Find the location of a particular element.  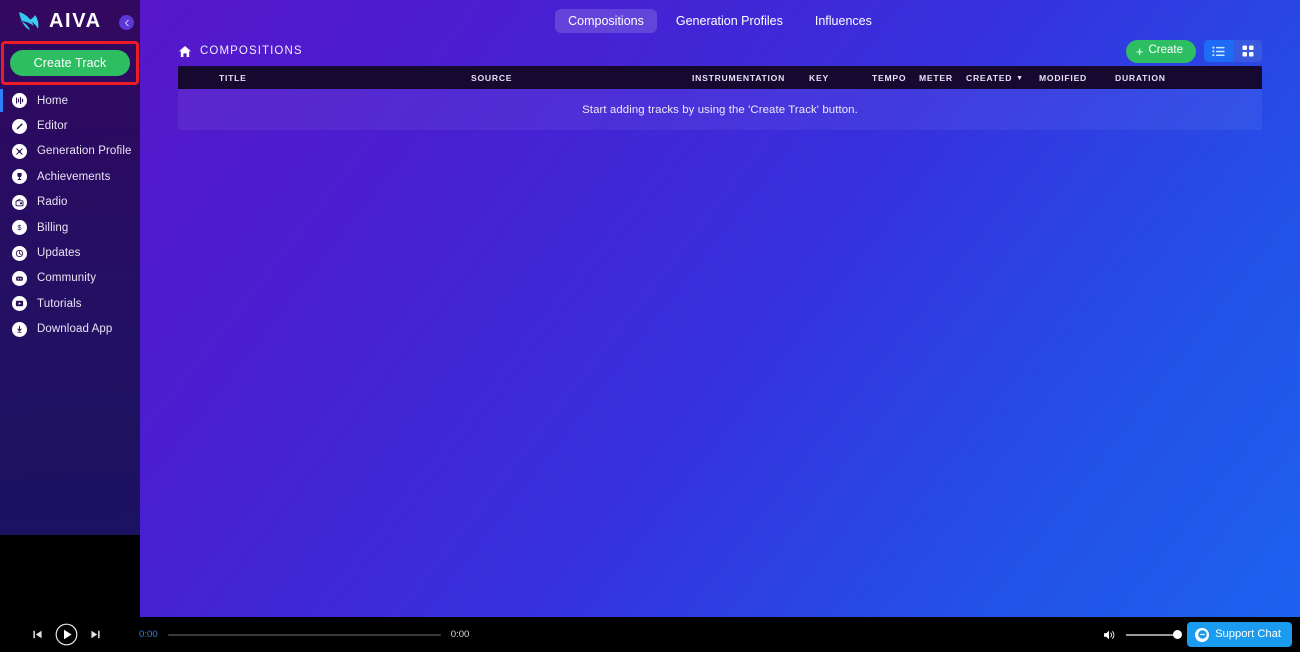

seek-slider is located at coordinates (304, 634).